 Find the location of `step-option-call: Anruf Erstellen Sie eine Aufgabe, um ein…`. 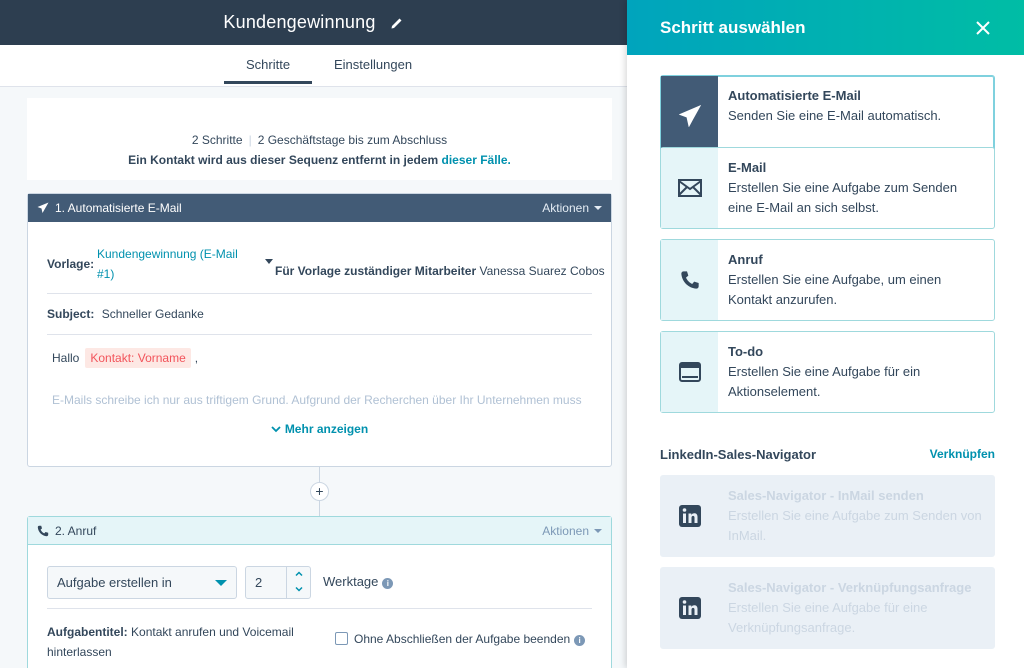

step-option-call: Anruf Erstellen Sie eine Aufgabe, um ein… is located at coordinates (827, 280).